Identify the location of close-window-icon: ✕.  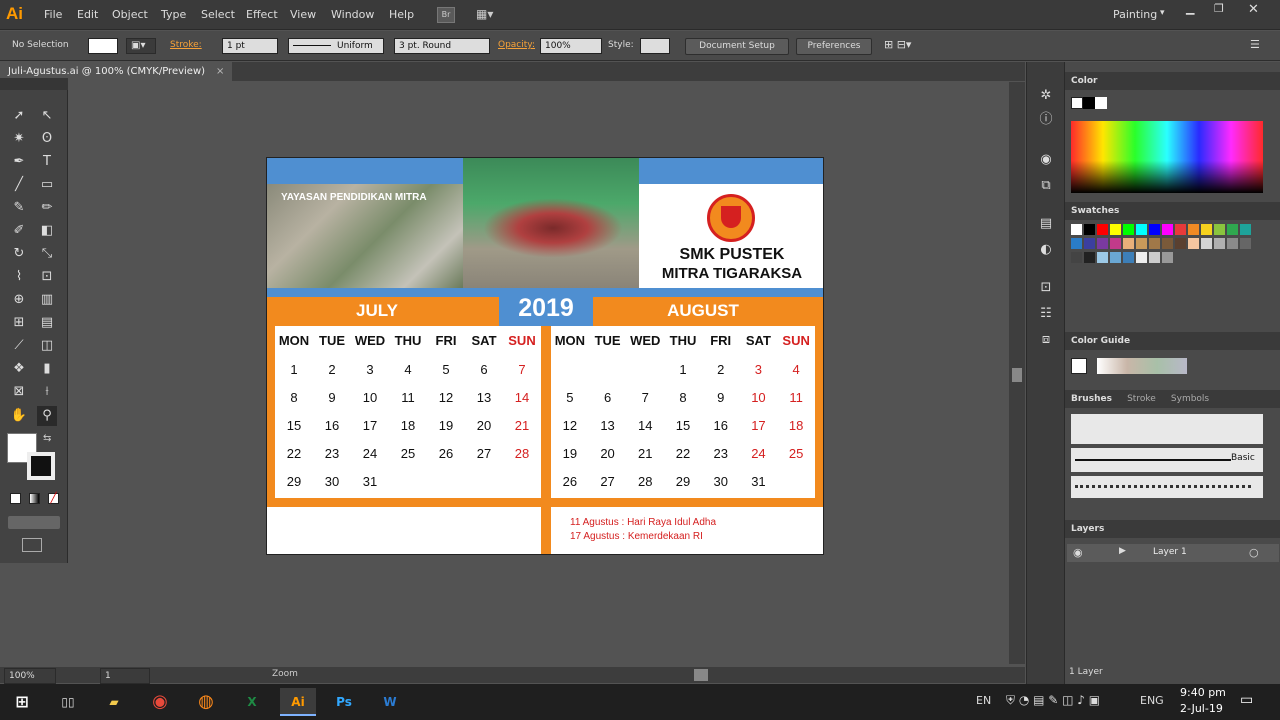
(1253, 9).